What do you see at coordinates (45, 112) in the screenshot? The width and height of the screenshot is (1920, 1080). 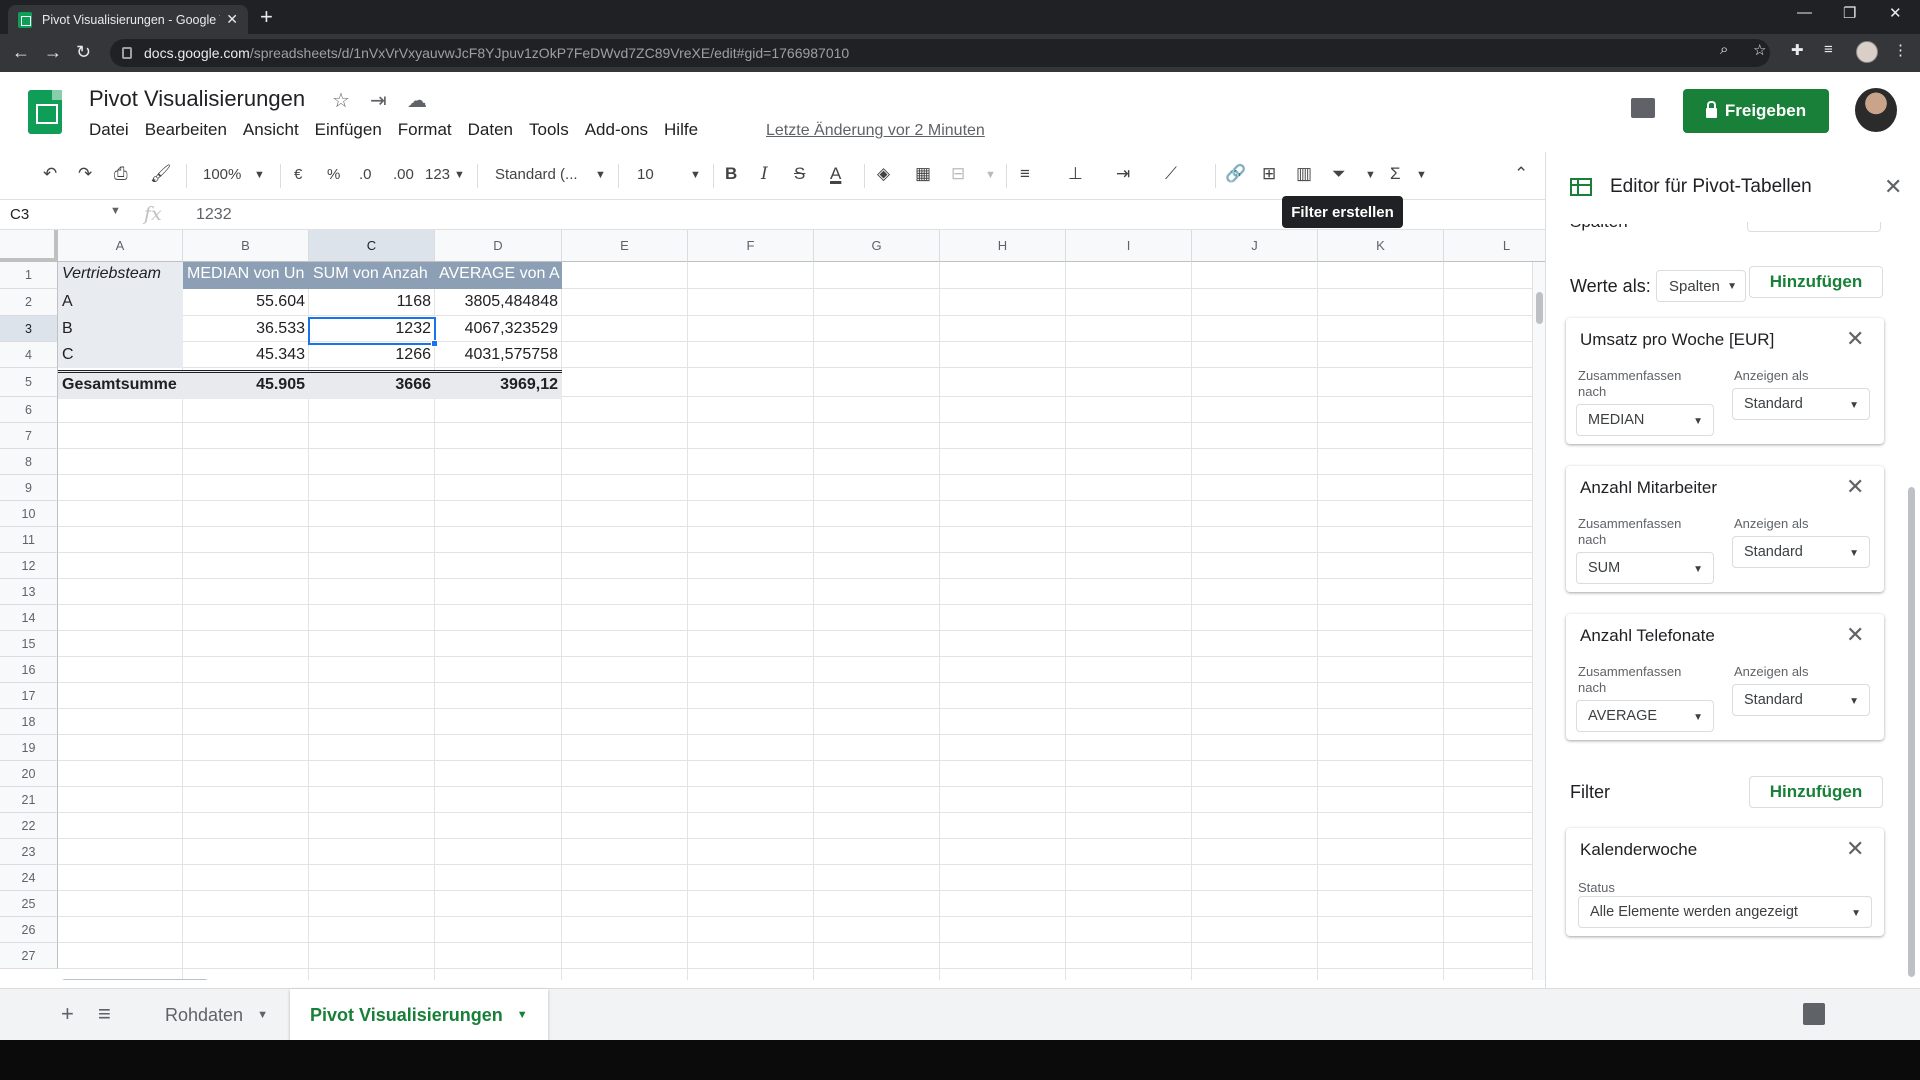 I see `sheets-logo-icon` at bounding box center [45, 112].